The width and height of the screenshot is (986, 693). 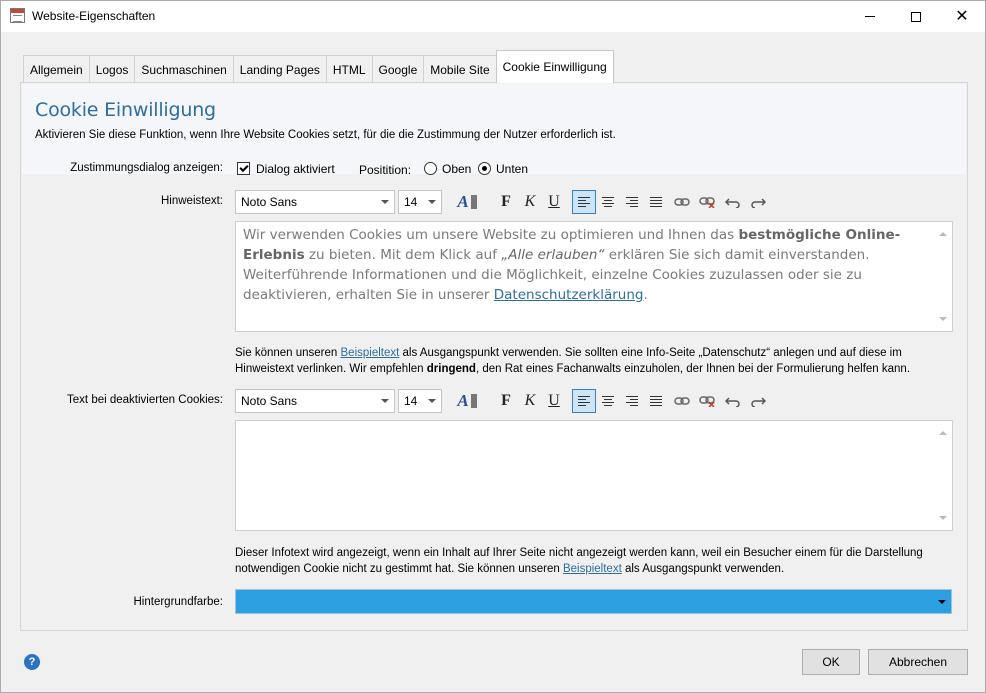 What do you see at coordinates (512, 169) in the screenshot?
I see `position-bottom-label: Unten` at bounding box center [512, 169].